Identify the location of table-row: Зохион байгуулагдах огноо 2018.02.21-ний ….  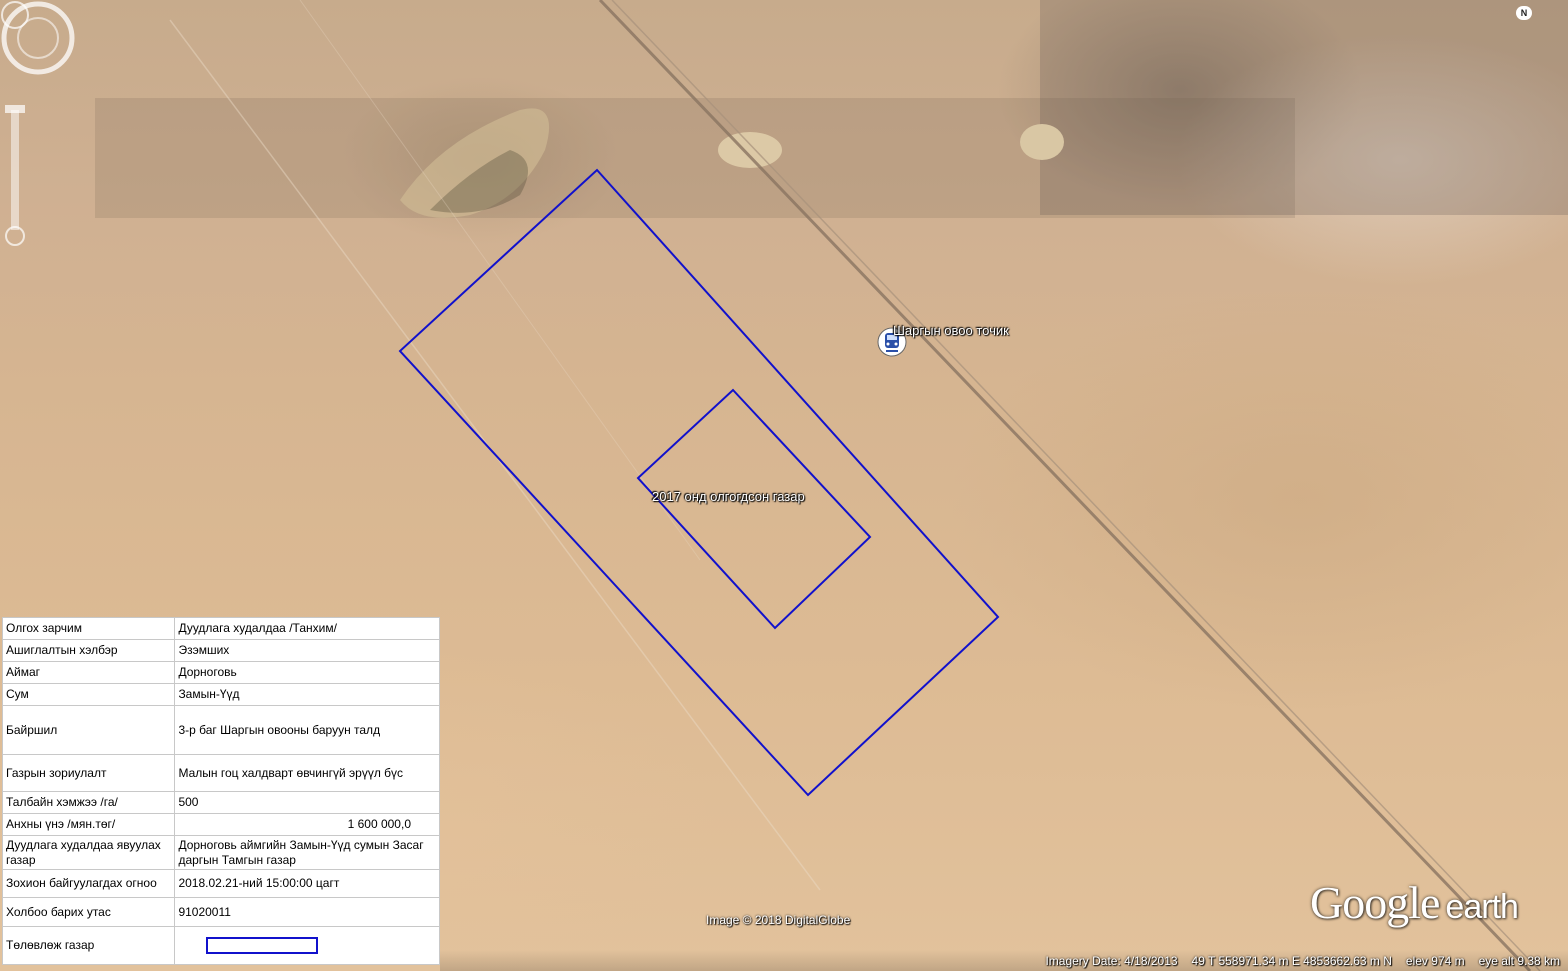
(220, 883).